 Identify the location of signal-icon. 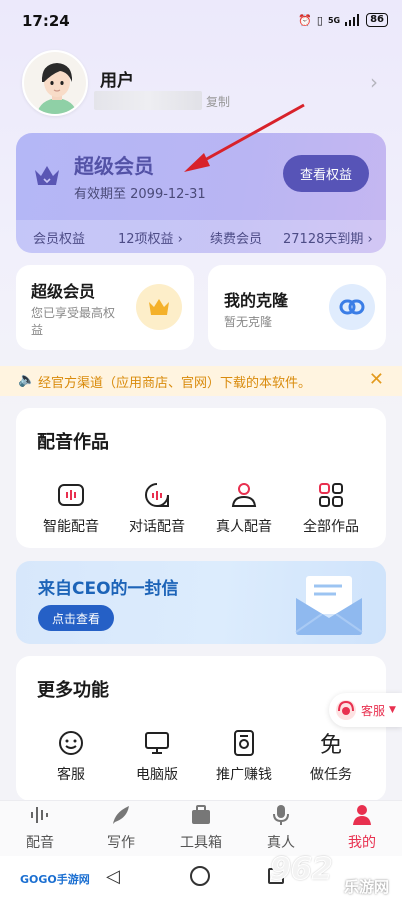
(352, 20).